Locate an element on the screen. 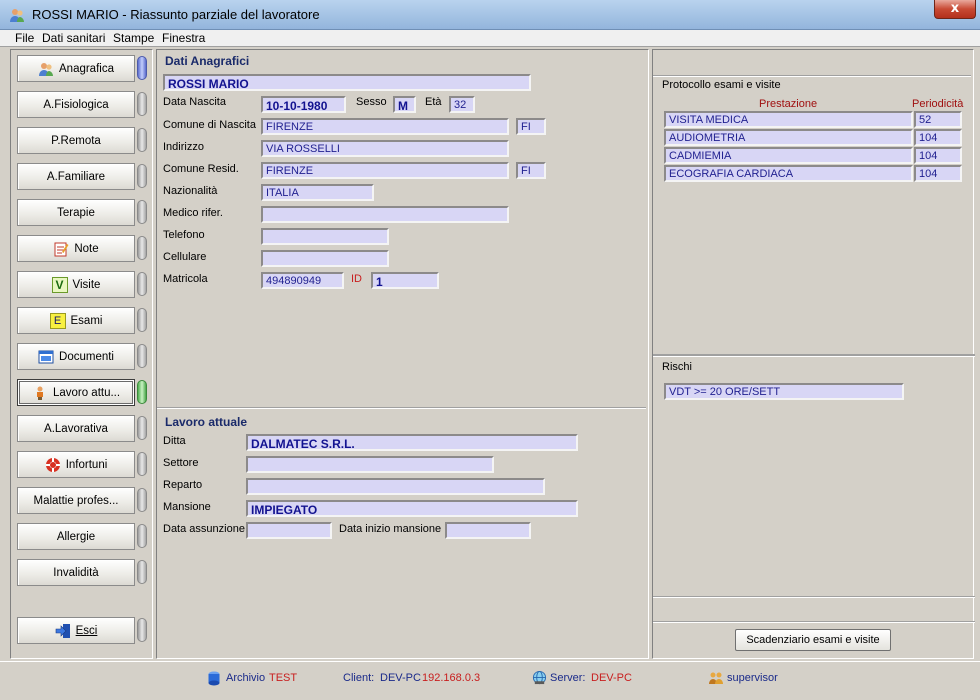 The height and width of the screenshot is (700, 980). comune-resid-label: Comune Resid. is located at coordinates (201, 169).